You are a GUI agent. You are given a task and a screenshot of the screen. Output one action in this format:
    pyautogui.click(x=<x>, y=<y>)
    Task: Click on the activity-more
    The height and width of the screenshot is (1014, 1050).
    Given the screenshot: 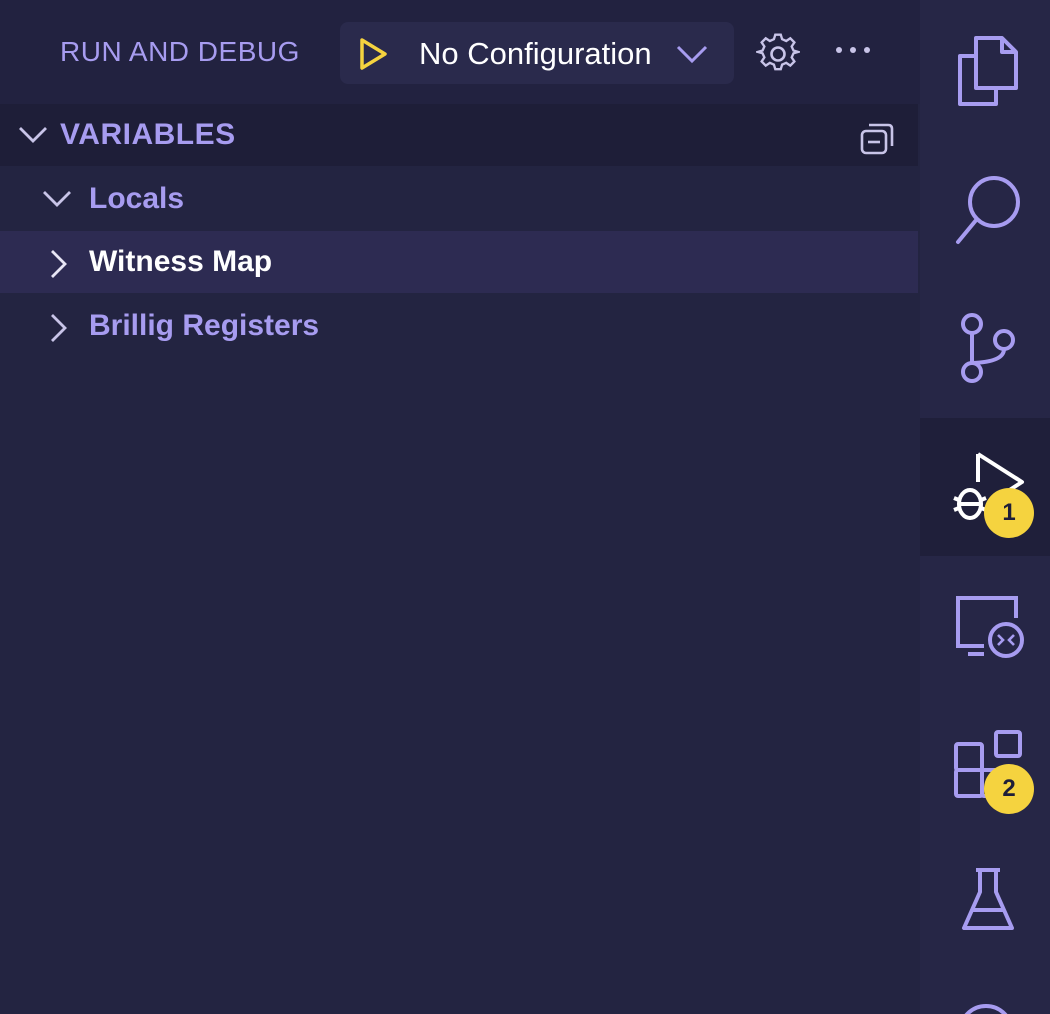 What is the action you would take?
    pyautogui.click(x=985, y=996)
    